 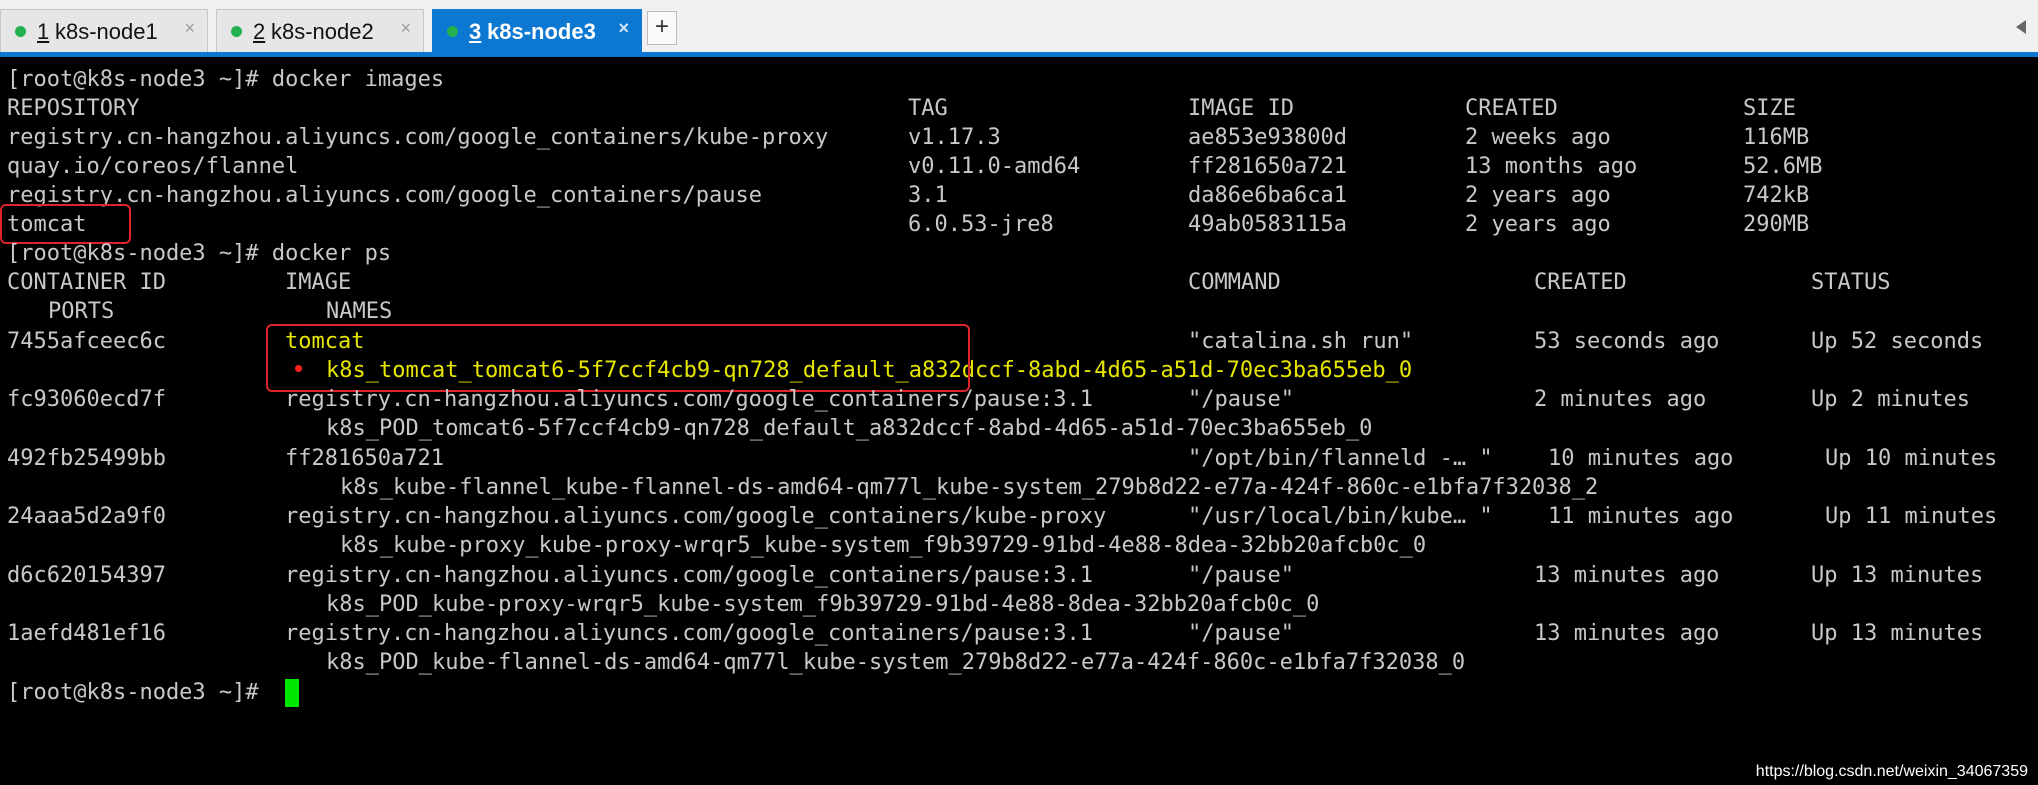 What do you see at coordinates (43, 31) in the screenshot?
I see `tab-number: 1` at bounding box center [43, 31].